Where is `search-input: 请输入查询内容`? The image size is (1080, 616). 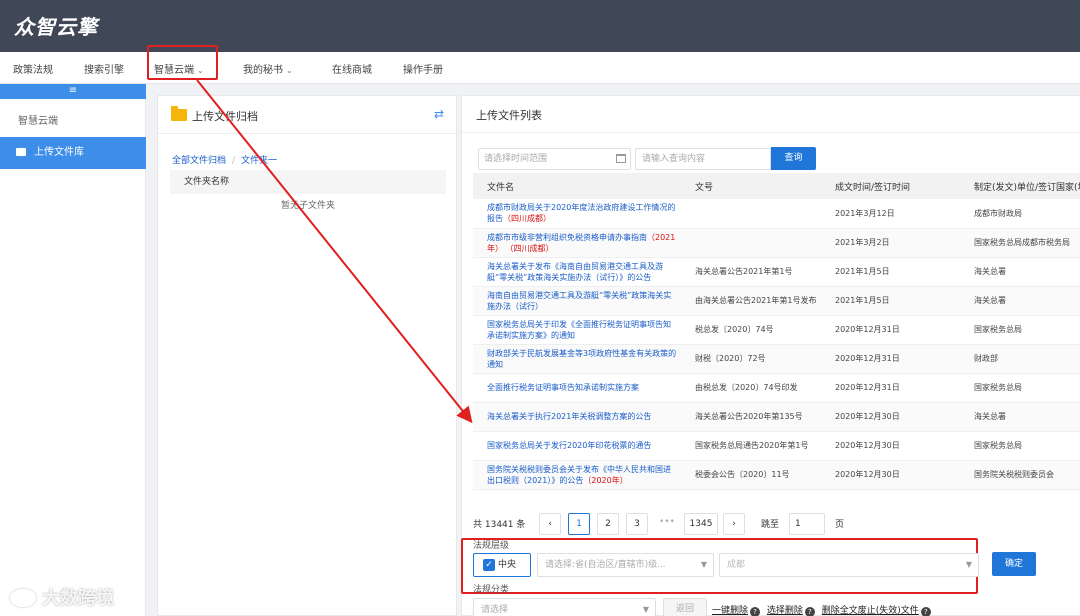 search-input: 请输入查询内容 is located at coordinates (703, 159).